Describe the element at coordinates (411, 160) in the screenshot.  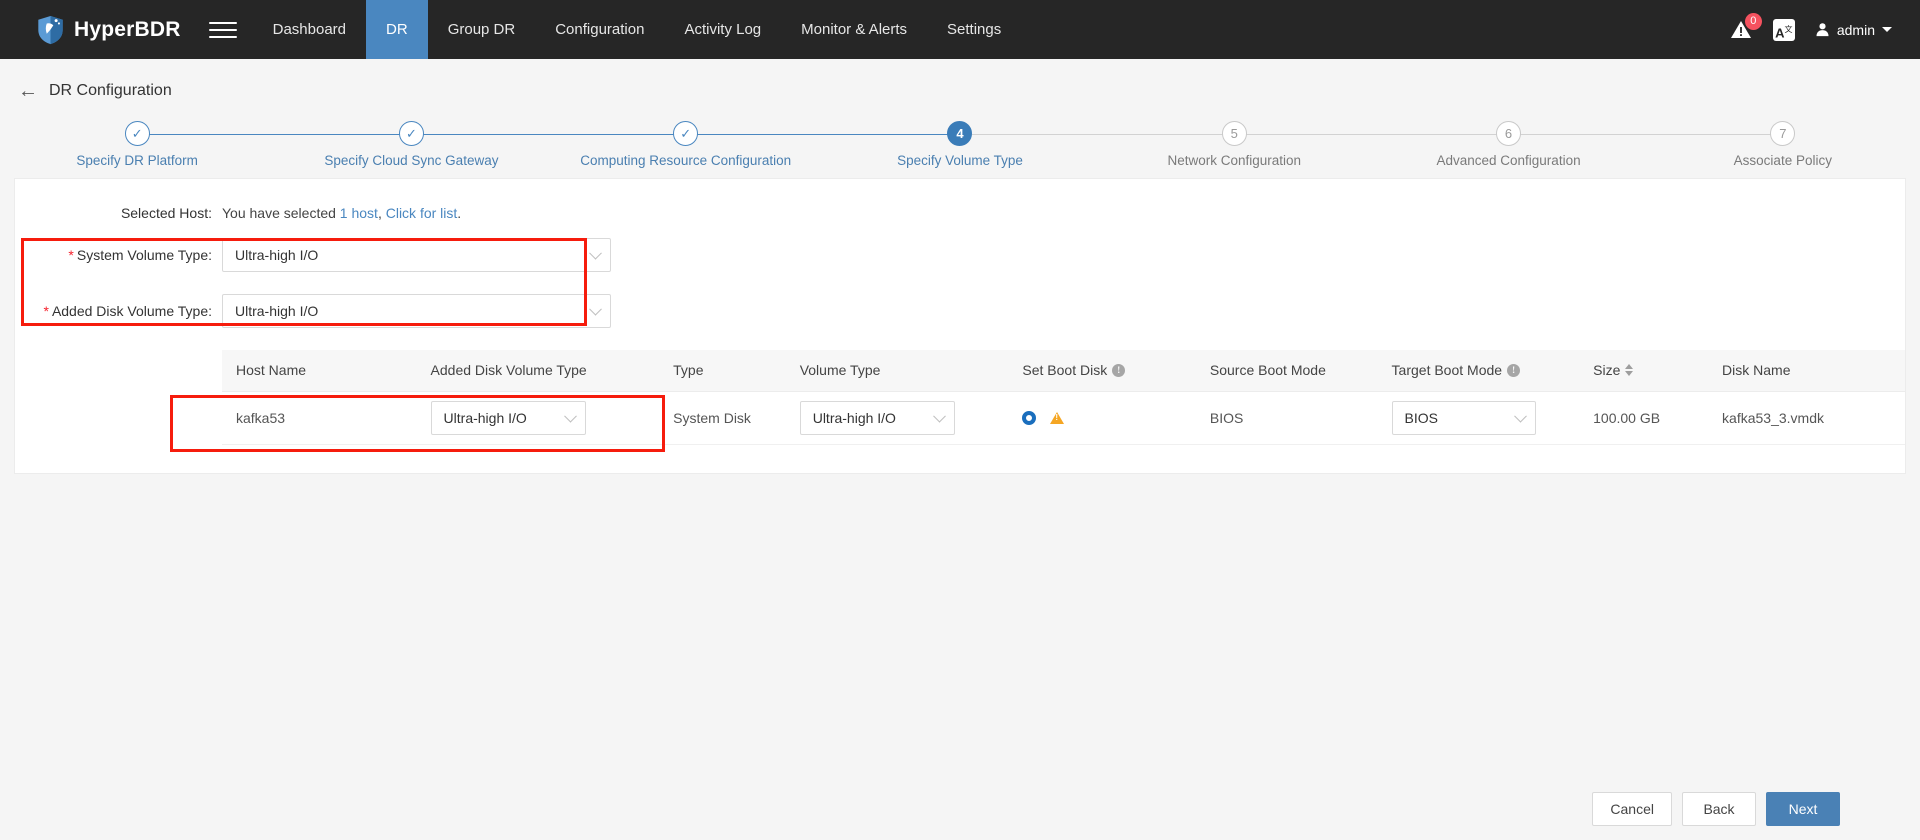
I see `step-label-2: Specify Cloud Sync Gateway` at that location.